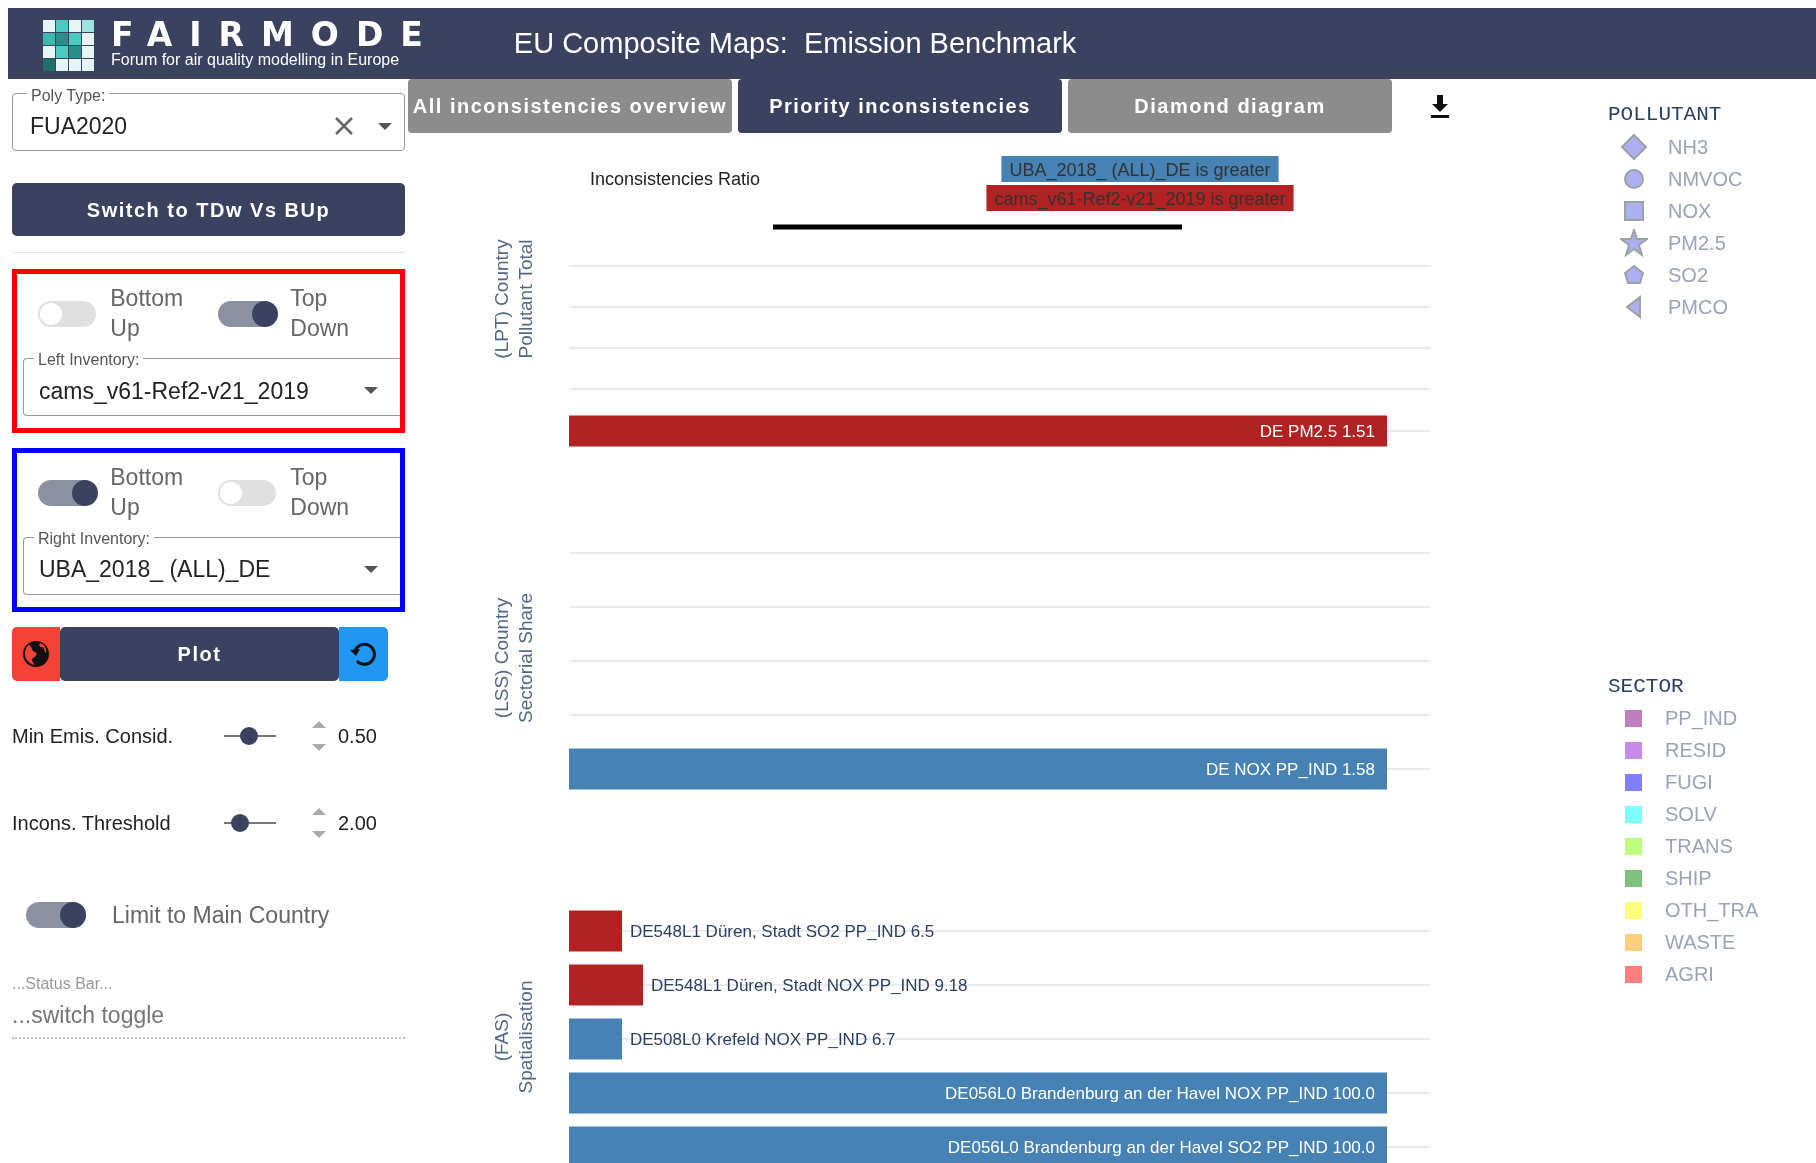  I want to click on globe-icon, so click(36, 653).